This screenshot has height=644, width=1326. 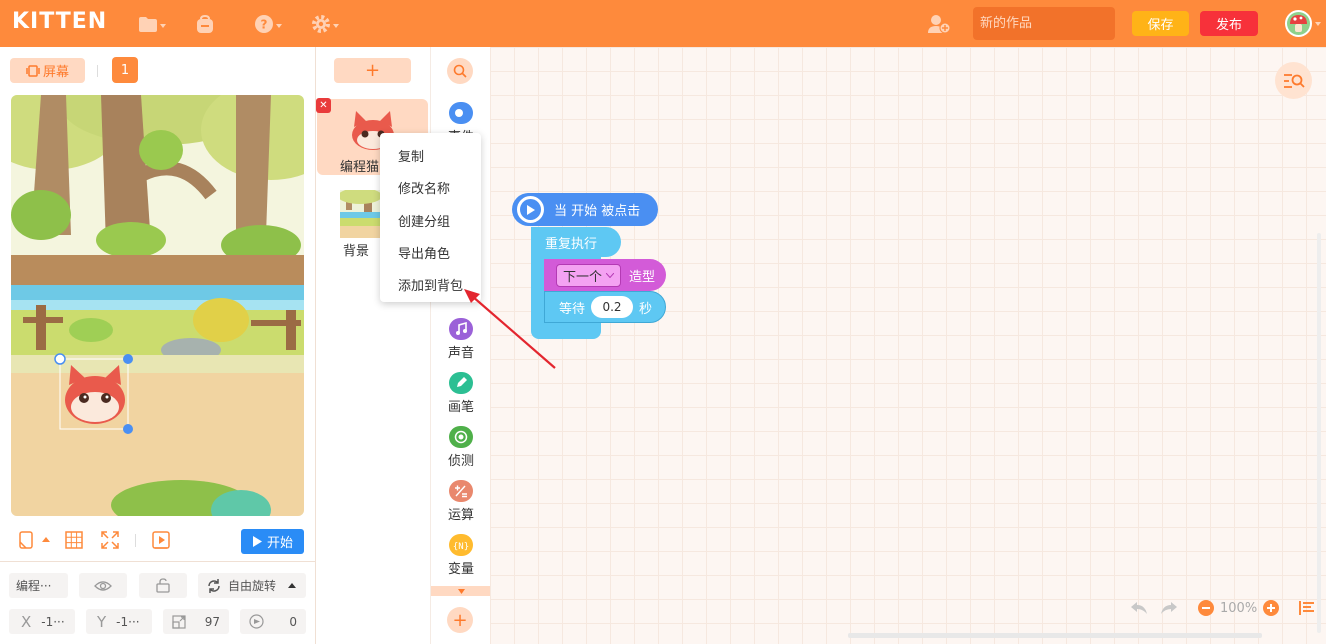 I want to click on play-icon, so click(x=257, y=541).